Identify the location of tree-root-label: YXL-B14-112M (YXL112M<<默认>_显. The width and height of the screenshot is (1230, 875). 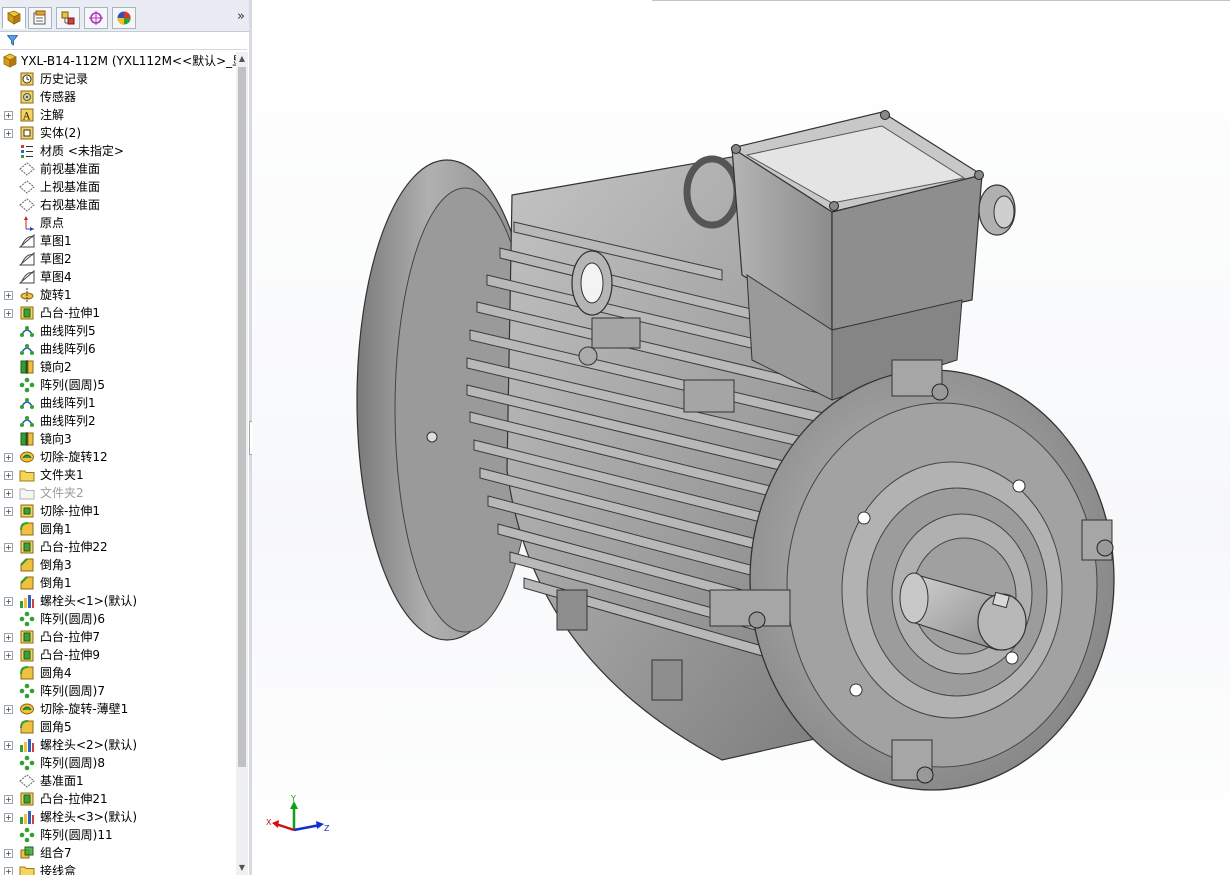
(128, 61).